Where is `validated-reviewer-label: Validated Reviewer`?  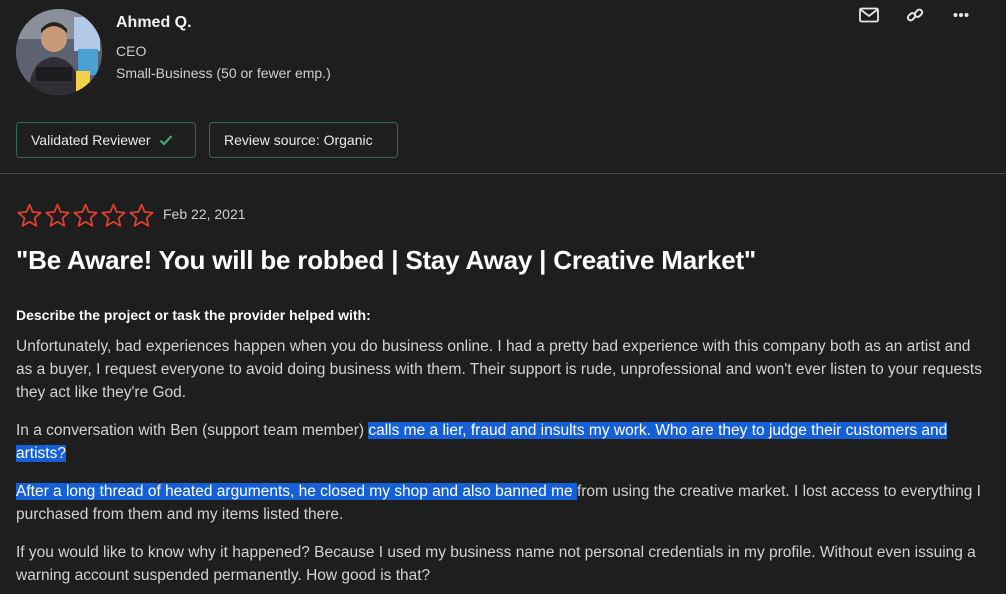 validated-reviewer-label: Validated Reviewer is located at coordinates (91, 140).